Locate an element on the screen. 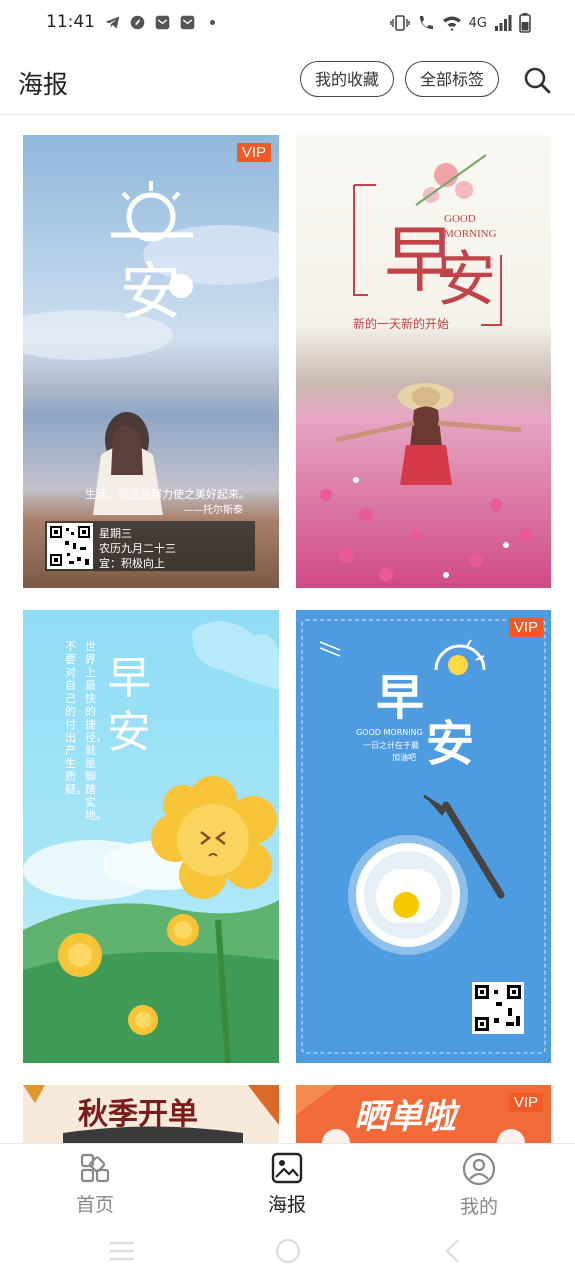 The width and height of the screenshot is (575, 1280). my-favorites-button: 我的收藏 is located at coordinates (347, 79).